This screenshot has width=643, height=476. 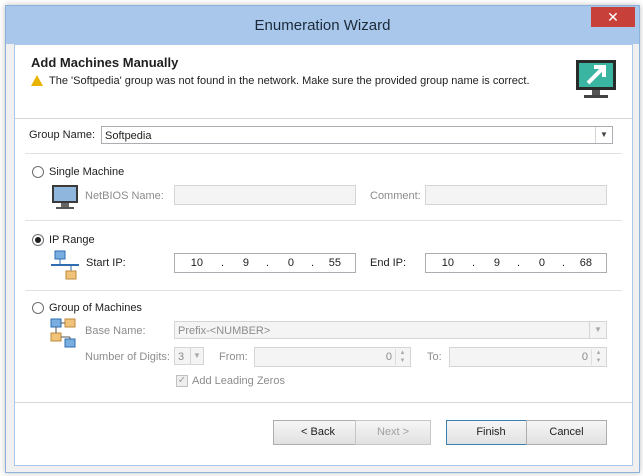 What do you see at coordinates (87, 172) in the screenshot?
I see `single-machine-label: Single Machine` at bounding box center [87, 172].